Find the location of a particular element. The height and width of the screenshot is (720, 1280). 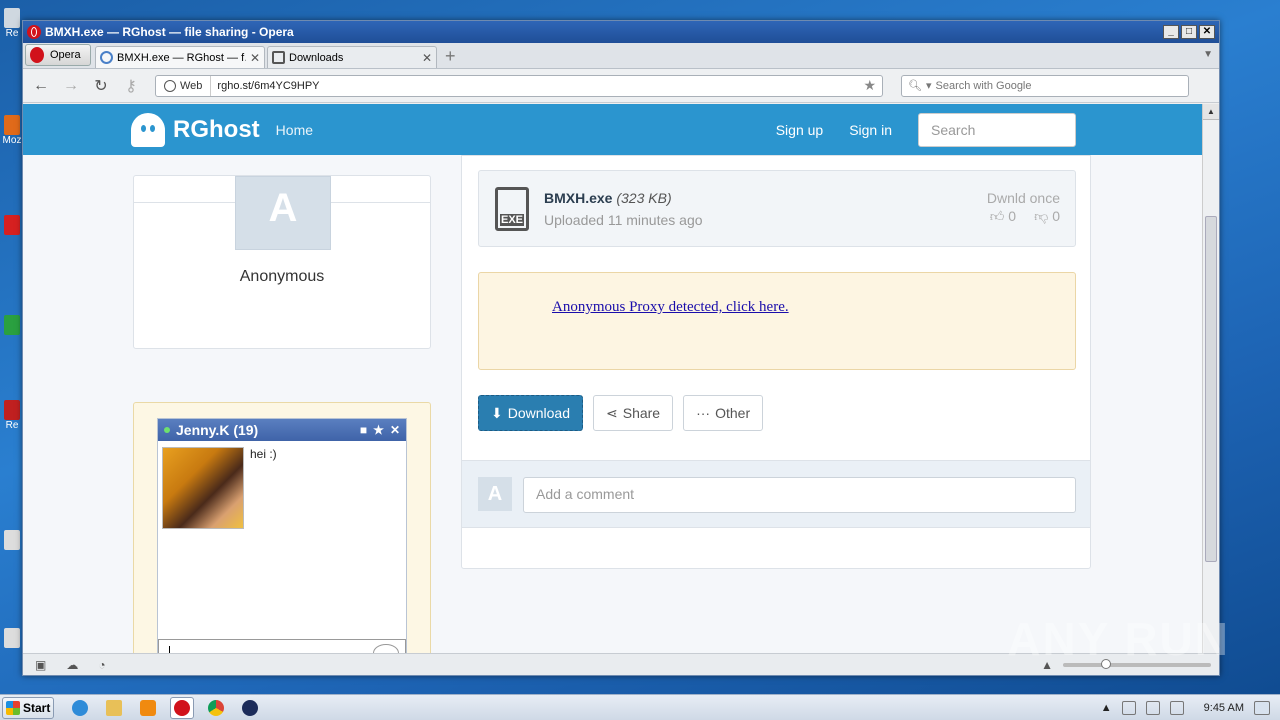

chat-message-input is located at coordinates (282, 646).